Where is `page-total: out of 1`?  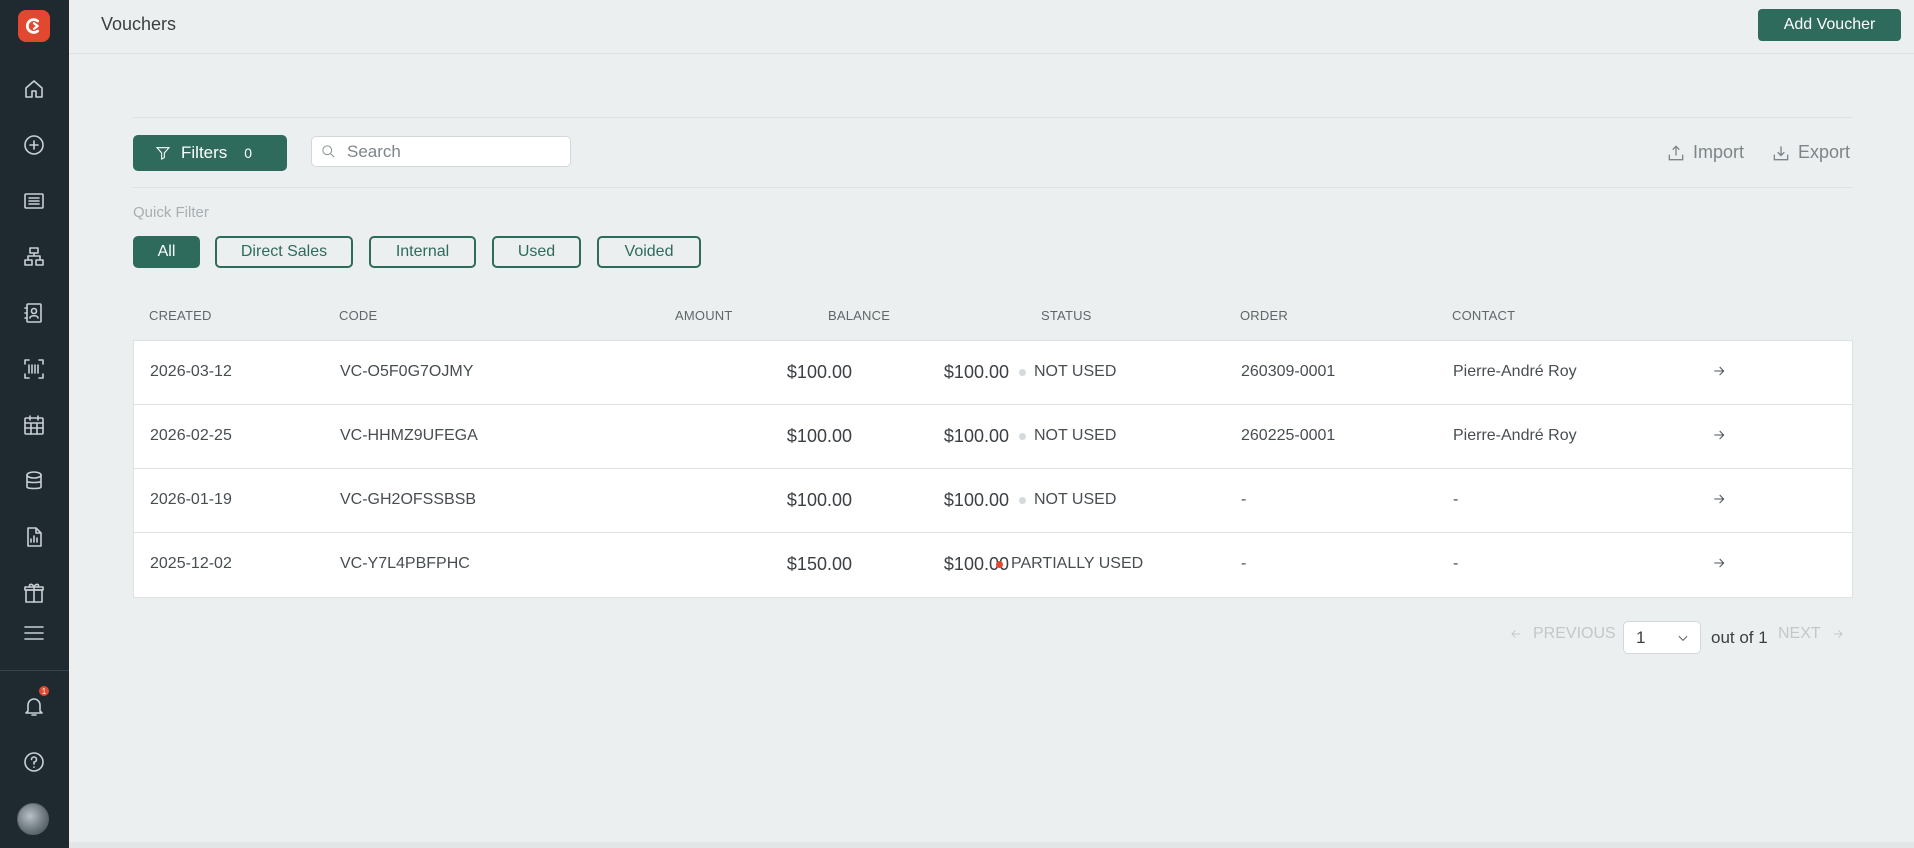
page-total: out of 1 is located at coordinates (1739, 637).